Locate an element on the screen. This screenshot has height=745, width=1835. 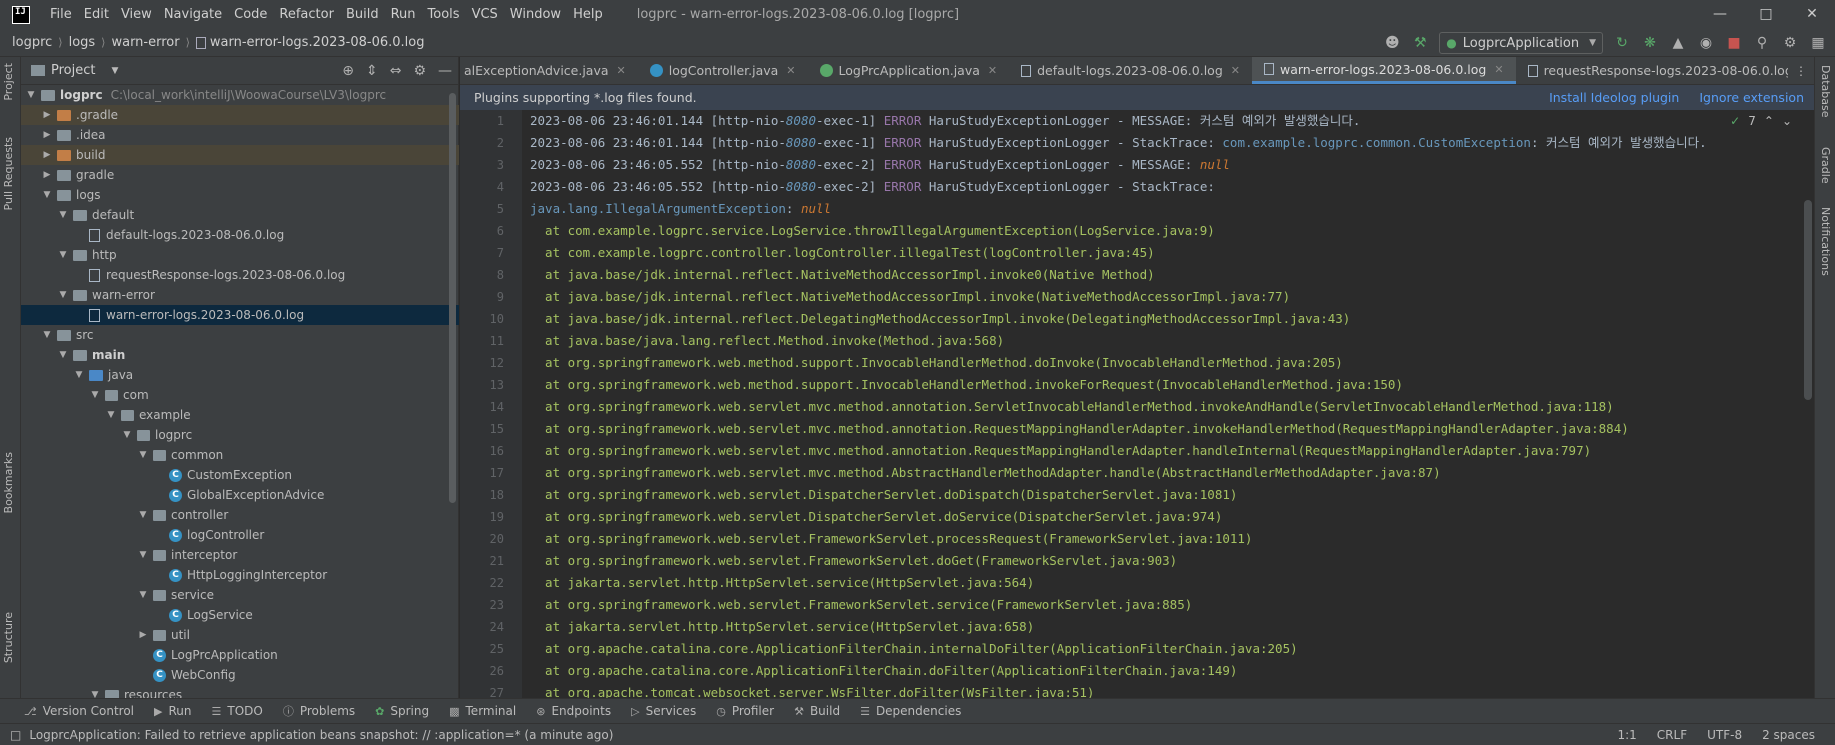
tab-log-controller: logController.java ✕ is located at coordinates (723, 70).